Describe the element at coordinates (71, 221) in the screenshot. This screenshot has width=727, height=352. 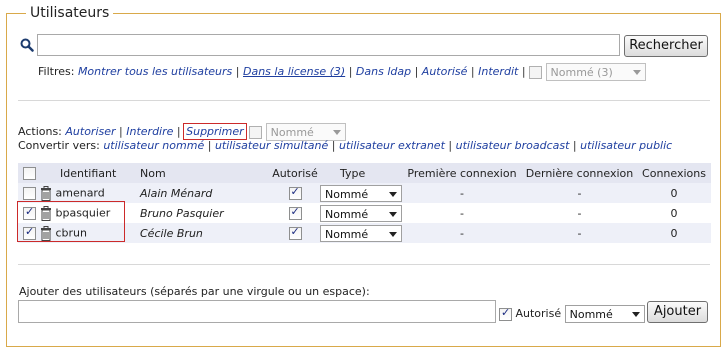
I see `selected-rows-highlight` at that location.